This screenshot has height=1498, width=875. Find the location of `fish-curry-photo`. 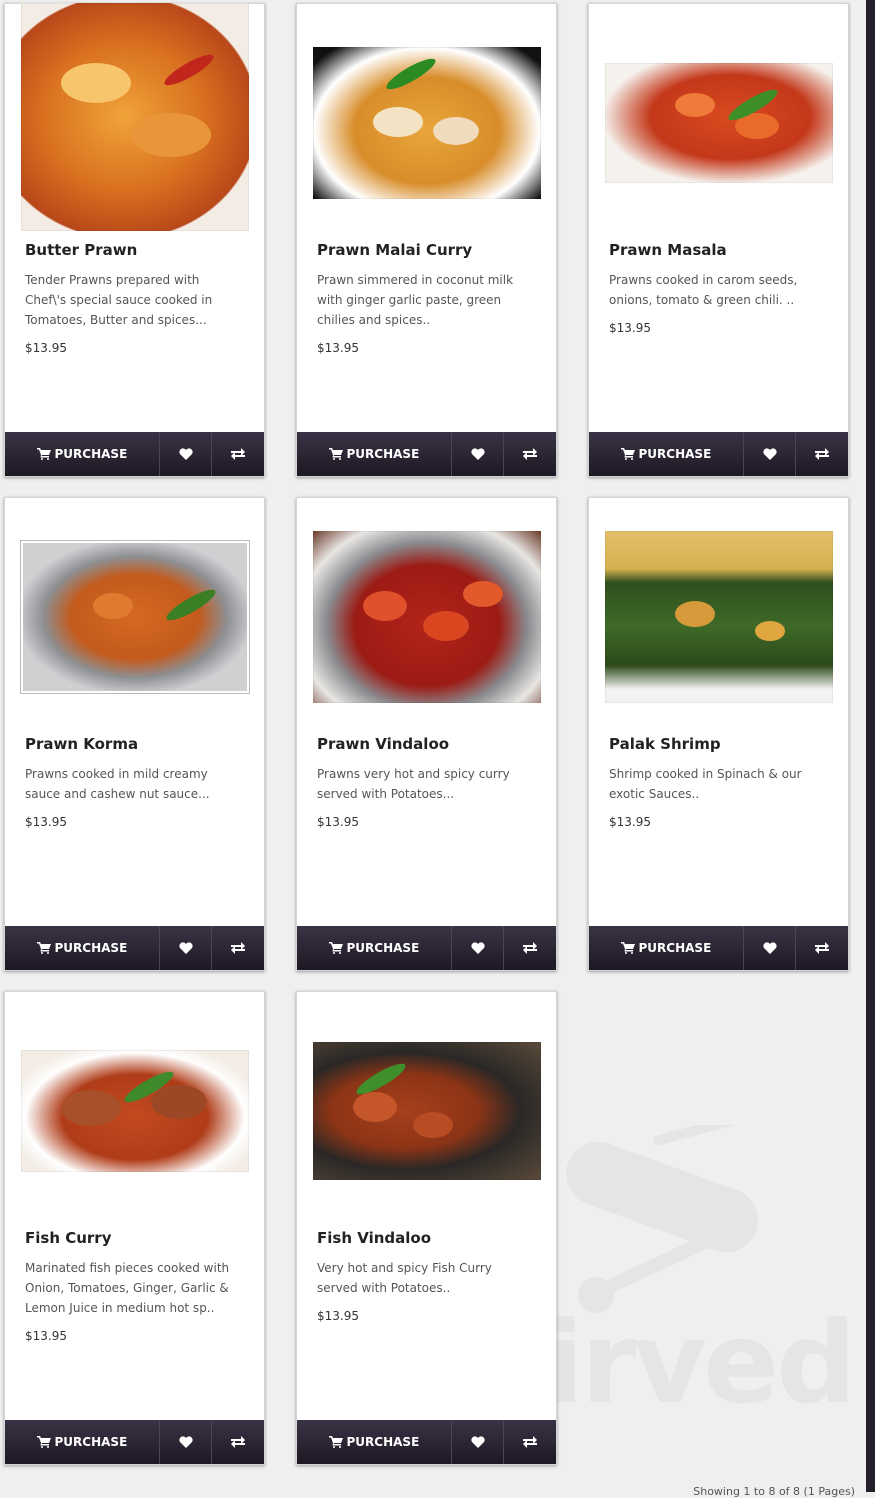

fish-curry-photo is located at coordinates (135, 1111).